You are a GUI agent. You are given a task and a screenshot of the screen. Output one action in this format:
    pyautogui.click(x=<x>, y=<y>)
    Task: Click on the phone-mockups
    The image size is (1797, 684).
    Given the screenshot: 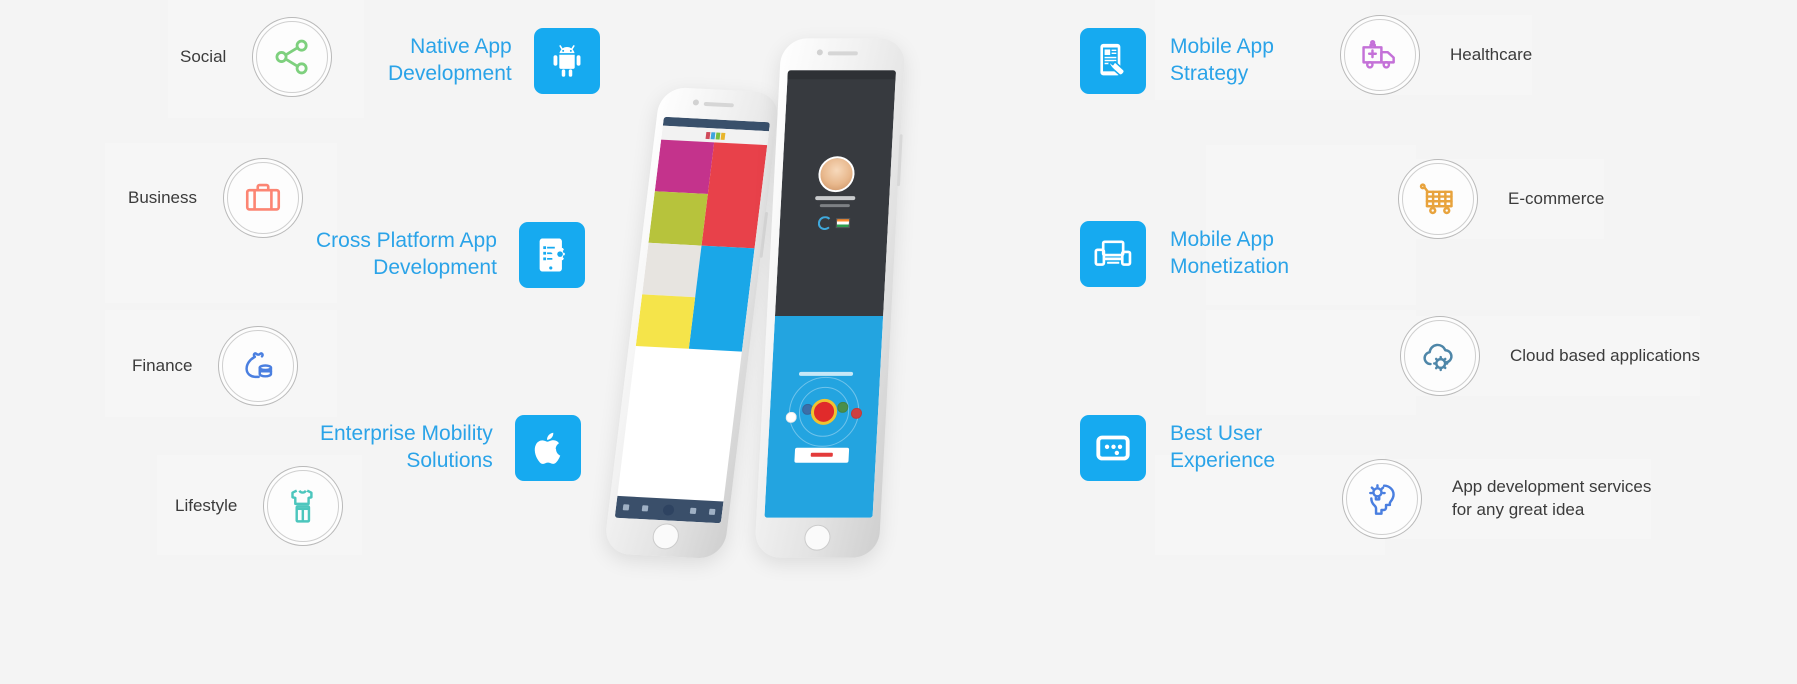 What is the action you would take?
    pyautogui.click(x=761, y=295)
    